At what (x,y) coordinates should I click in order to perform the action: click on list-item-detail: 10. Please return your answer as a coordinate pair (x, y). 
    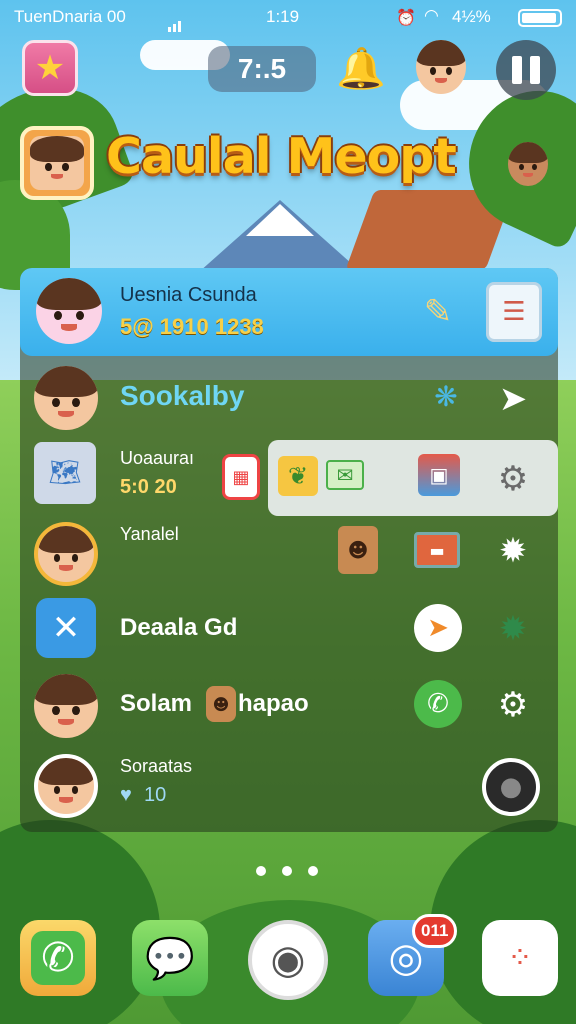
    Looking at the image, I should click on (155, 795).